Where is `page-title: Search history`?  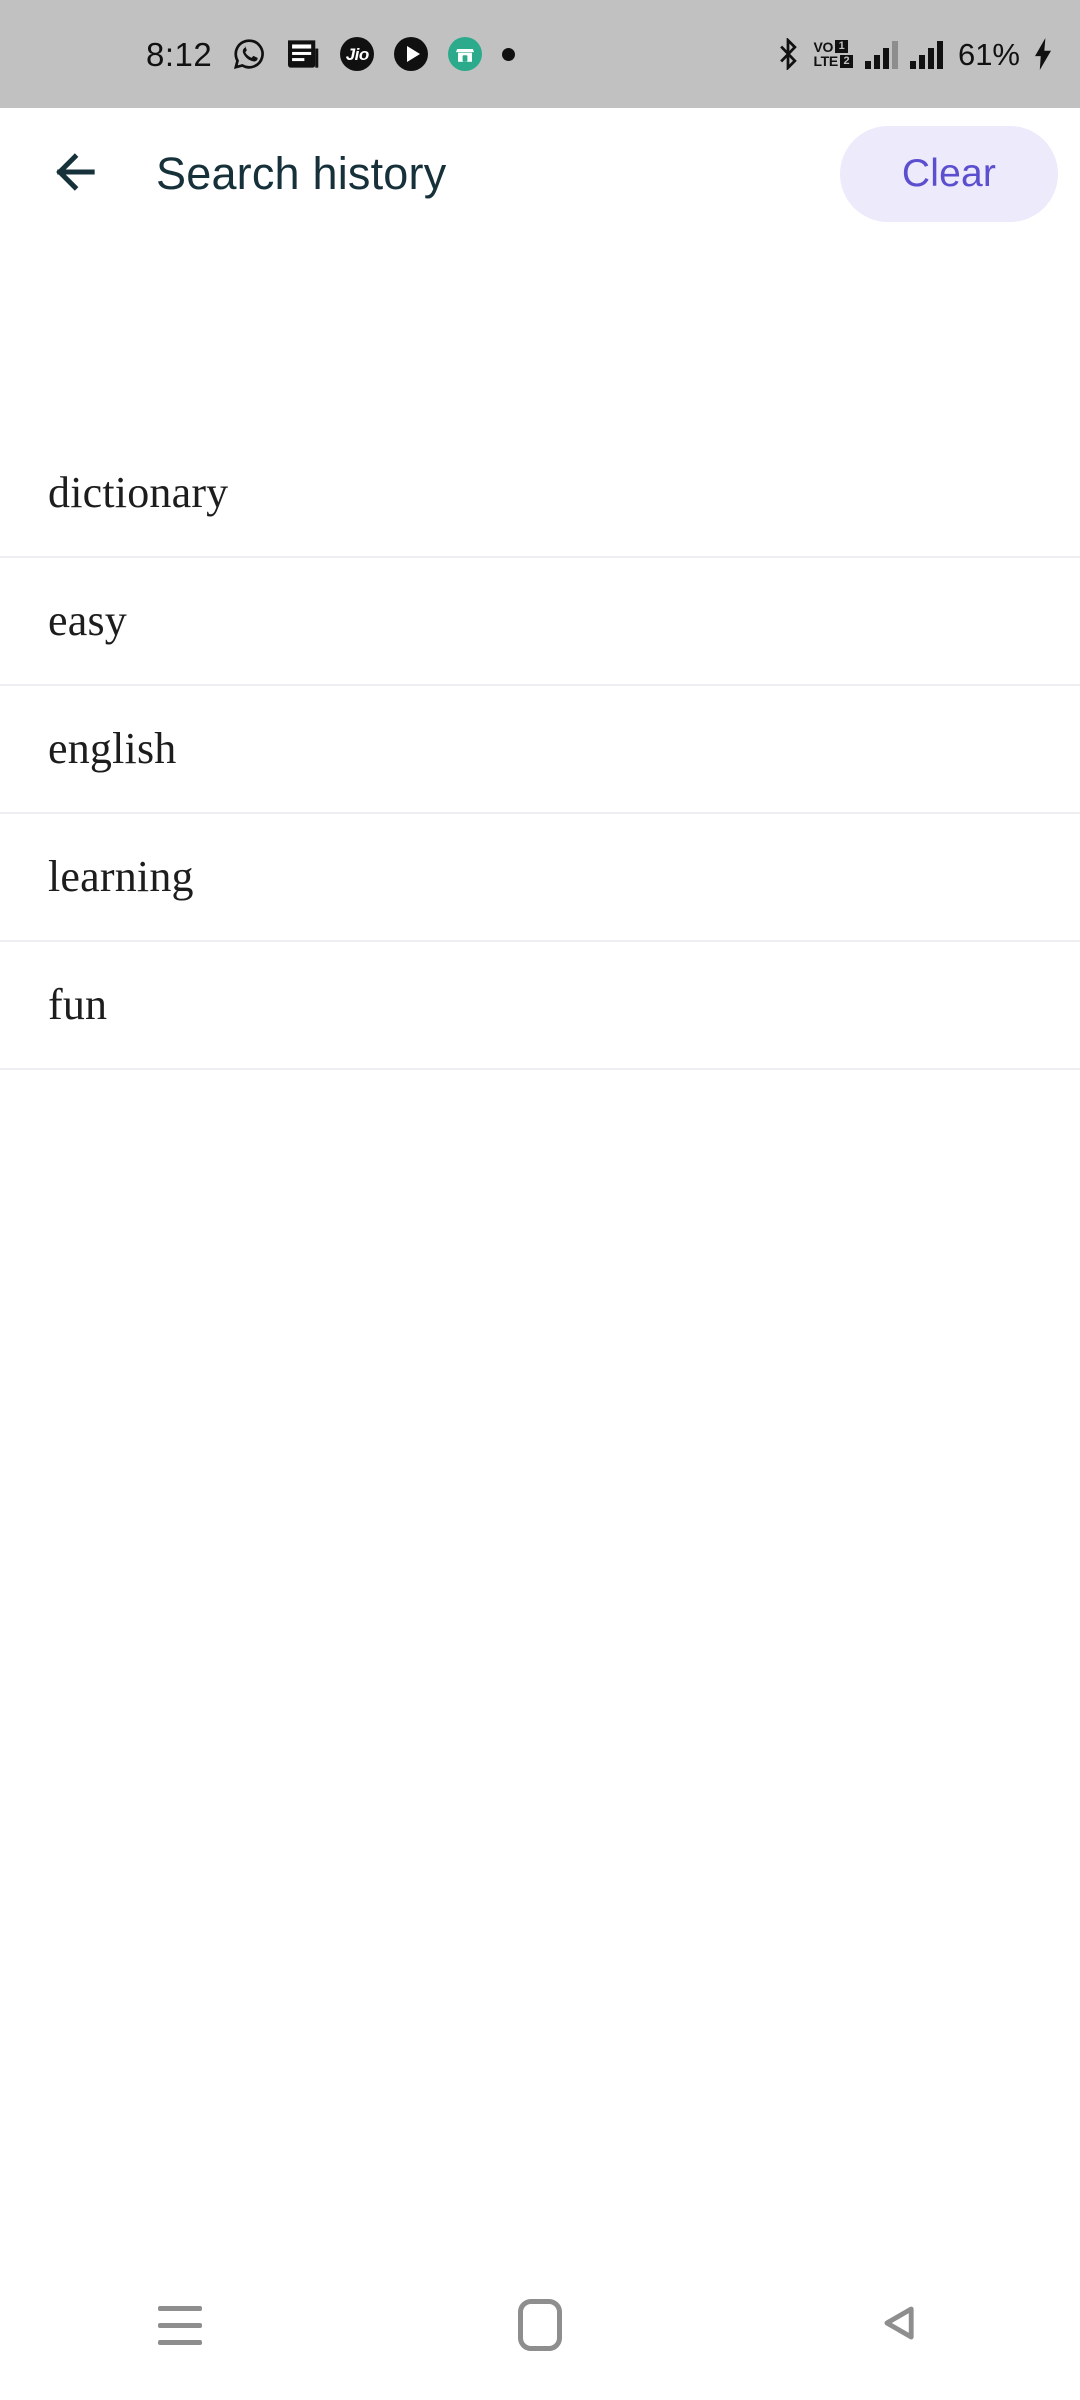 page-title: Search history is located at coordinates (301, 173).